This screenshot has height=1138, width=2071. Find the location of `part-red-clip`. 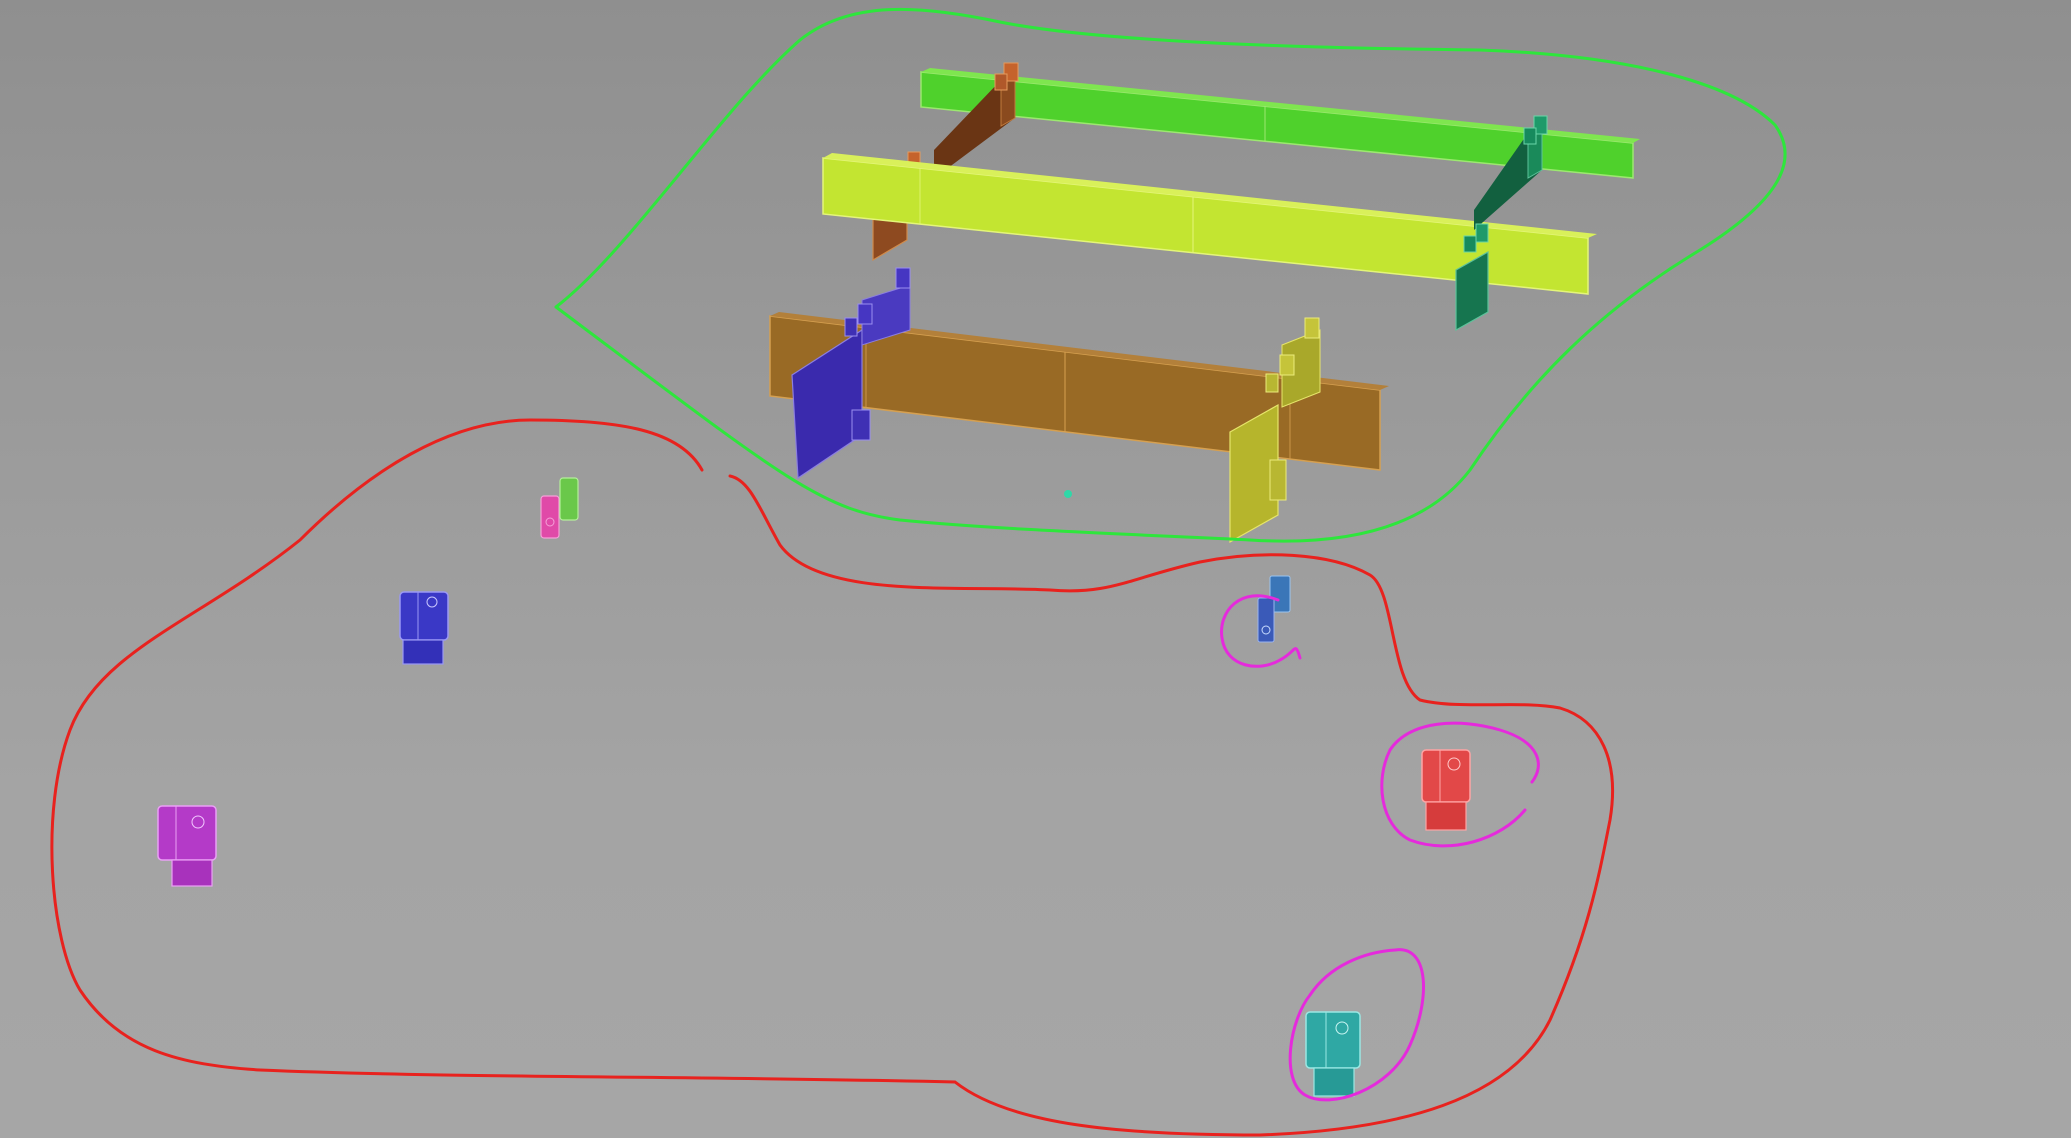

part-red-clip is located at coordinates (1446, 790).